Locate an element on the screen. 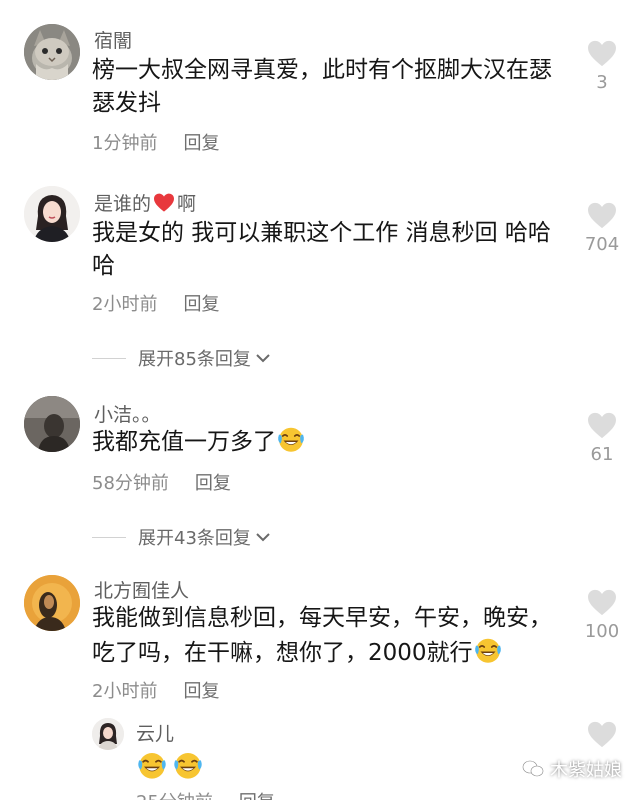 Image resolution: width=640 pixels, height=800 pixels. comment-meta: 58分钟前 回复 is located at coordinates (161, 482).